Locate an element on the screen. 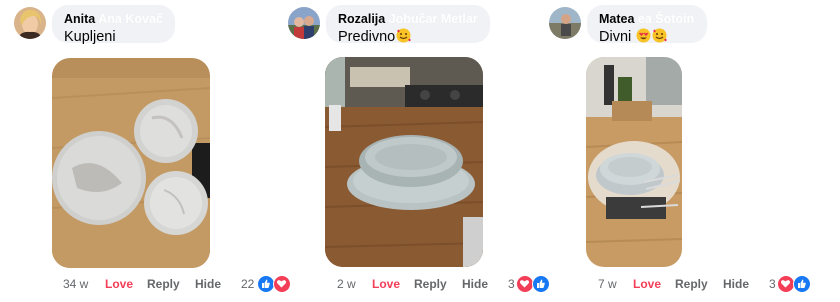 This screenshot has width=840, height=302. author-name: Matea is located at coordinates (616, 19).